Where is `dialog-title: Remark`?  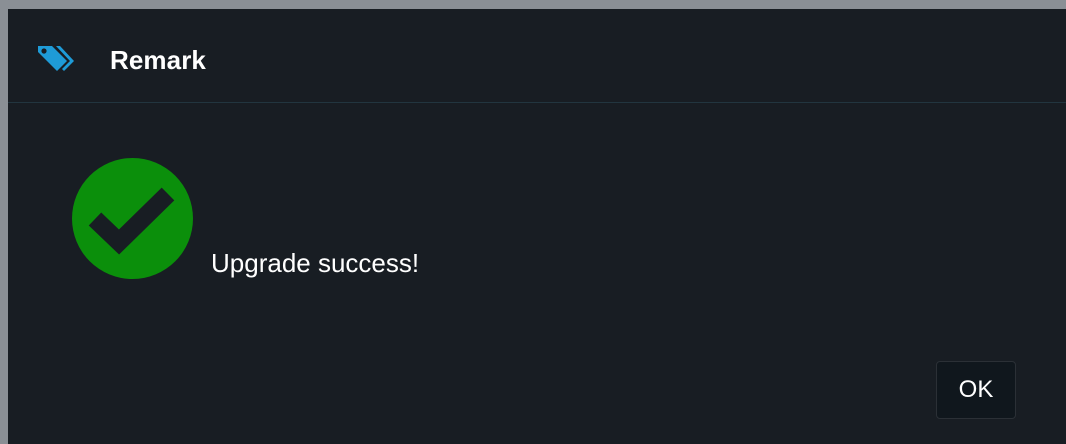 dialog-title: Remark is located at coordinates (158, 60).